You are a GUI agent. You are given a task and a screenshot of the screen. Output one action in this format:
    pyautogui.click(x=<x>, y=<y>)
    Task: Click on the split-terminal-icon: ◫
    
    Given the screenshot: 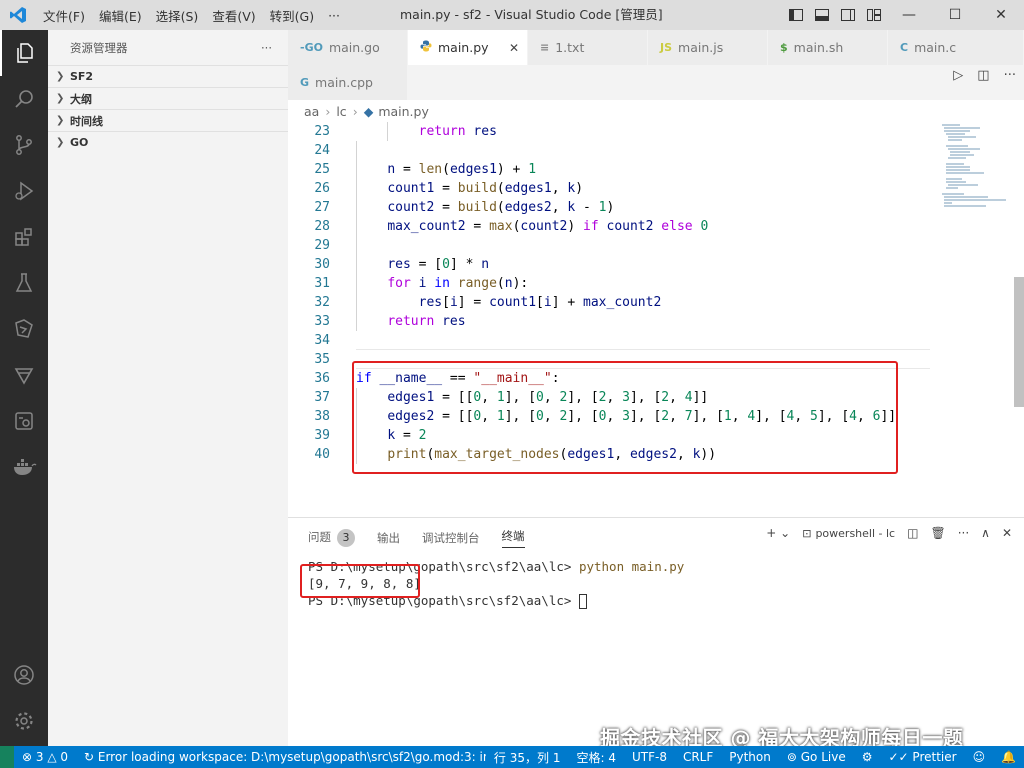 What is the action you would take?
    pyautogui.click(x=912, y=533)
    